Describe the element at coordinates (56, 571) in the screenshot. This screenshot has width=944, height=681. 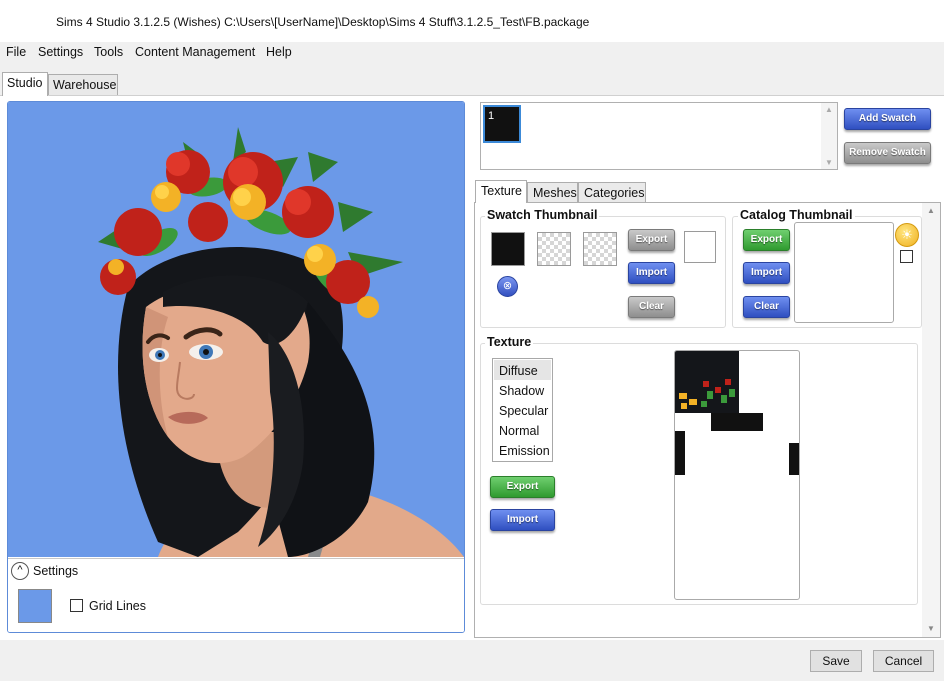
I see `settings-label: Settings` at that location.